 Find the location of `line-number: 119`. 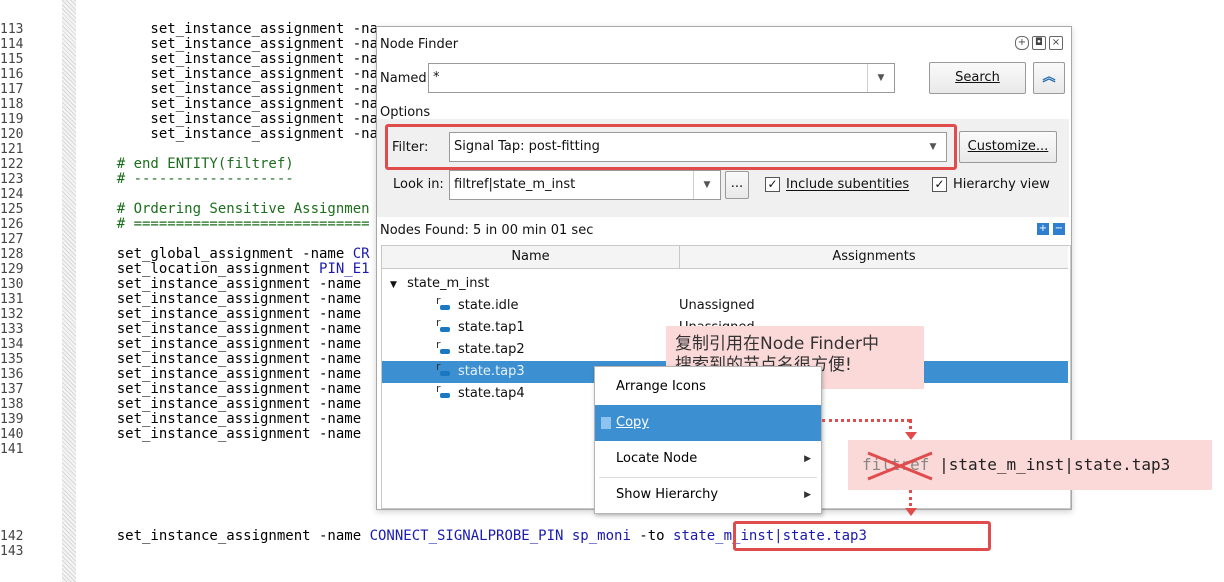

line-number: 119 is located at coordinates (12, 119).